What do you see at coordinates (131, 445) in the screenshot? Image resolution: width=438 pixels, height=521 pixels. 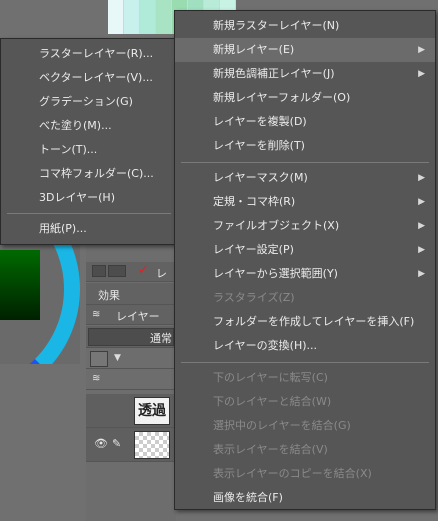 I see `layer-item-active: 👁 ✎` at bounding box center [131, 445].